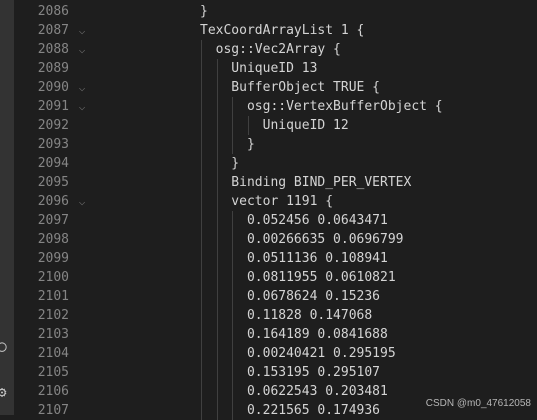 This screenshot has height=420, width=537. I want to click on line-number: 2090, so click(53, 87).